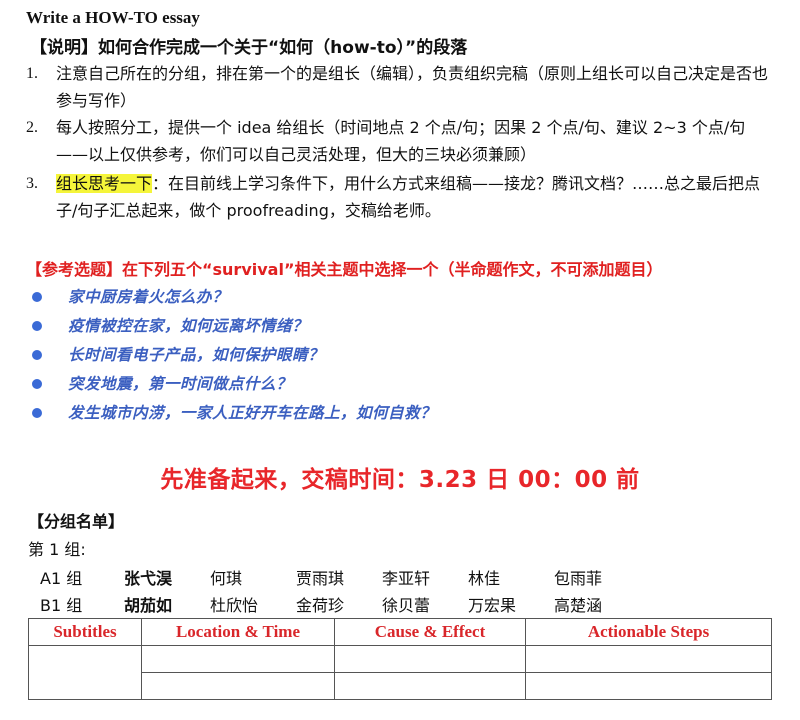 Image resolution: width=800 pixels, height=720 pixels. What do you see at coordinates (104, 183) in the screenshot?
I see `highlighted-text: 组长思考一下` at bounding box center [104, 183].